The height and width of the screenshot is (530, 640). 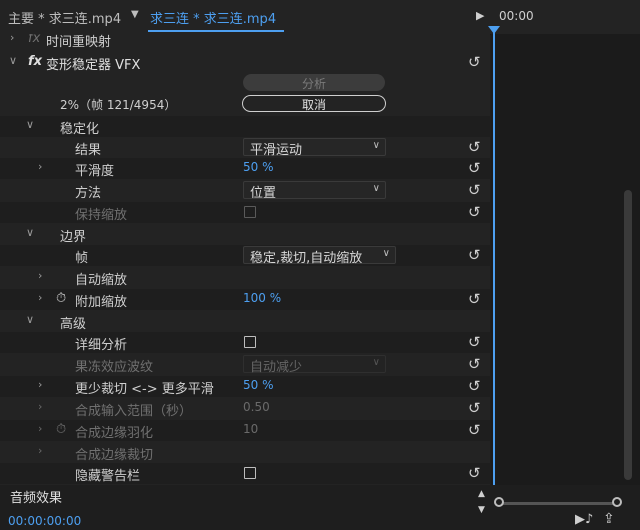 I want to click on param-rolling-shutter: 果冻效应波纹 自动减少 ∨ ↺, so click(x=245, y=364).